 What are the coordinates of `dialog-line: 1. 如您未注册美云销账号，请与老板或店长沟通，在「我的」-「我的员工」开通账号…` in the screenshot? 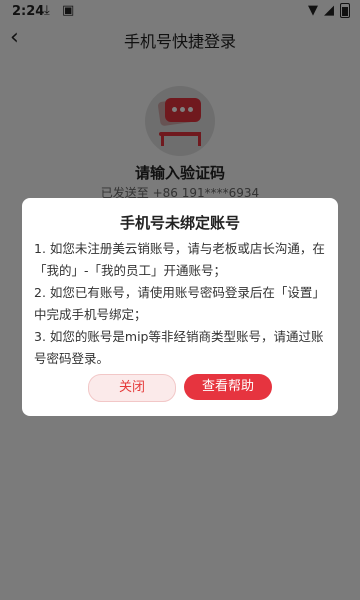 It's located at (179, 259).